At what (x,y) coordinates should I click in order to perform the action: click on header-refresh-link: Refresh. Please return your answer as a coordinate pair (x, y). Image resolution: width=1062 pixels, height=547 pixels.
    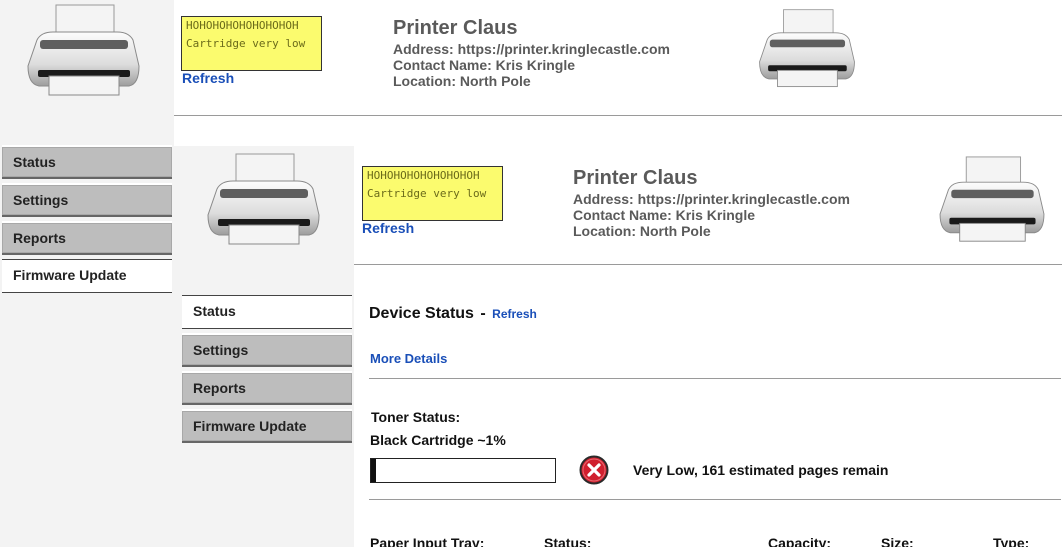
    Looking at the image, I should click on (208, 78).